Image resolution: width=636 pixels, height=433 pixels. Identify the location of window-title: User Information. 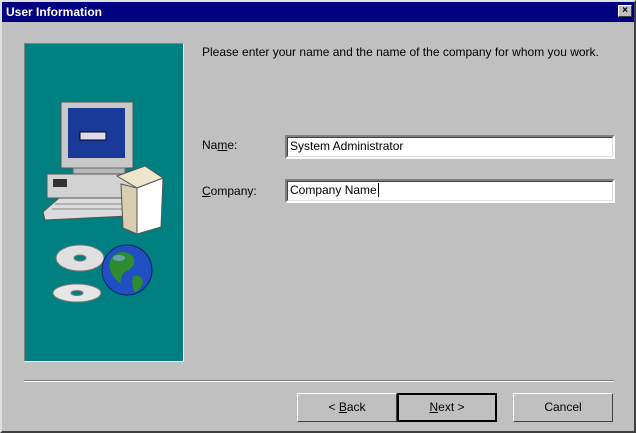
(54, 12).